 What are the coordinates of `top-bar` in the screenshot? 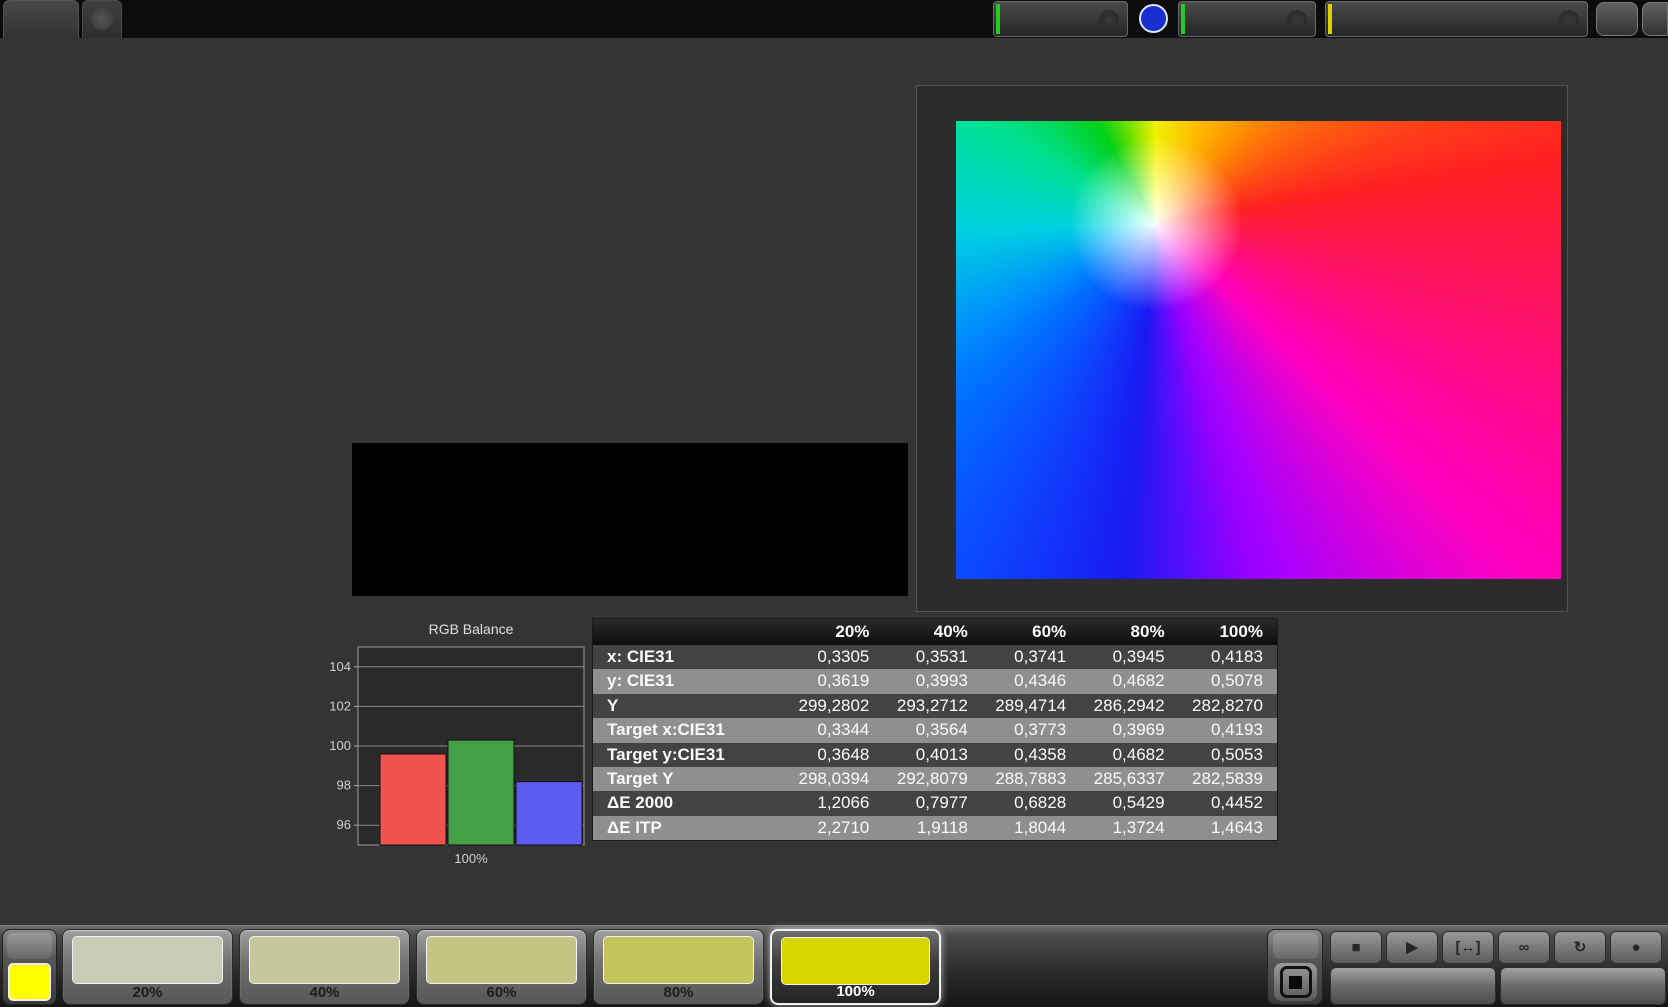 It's located at (834, 19).